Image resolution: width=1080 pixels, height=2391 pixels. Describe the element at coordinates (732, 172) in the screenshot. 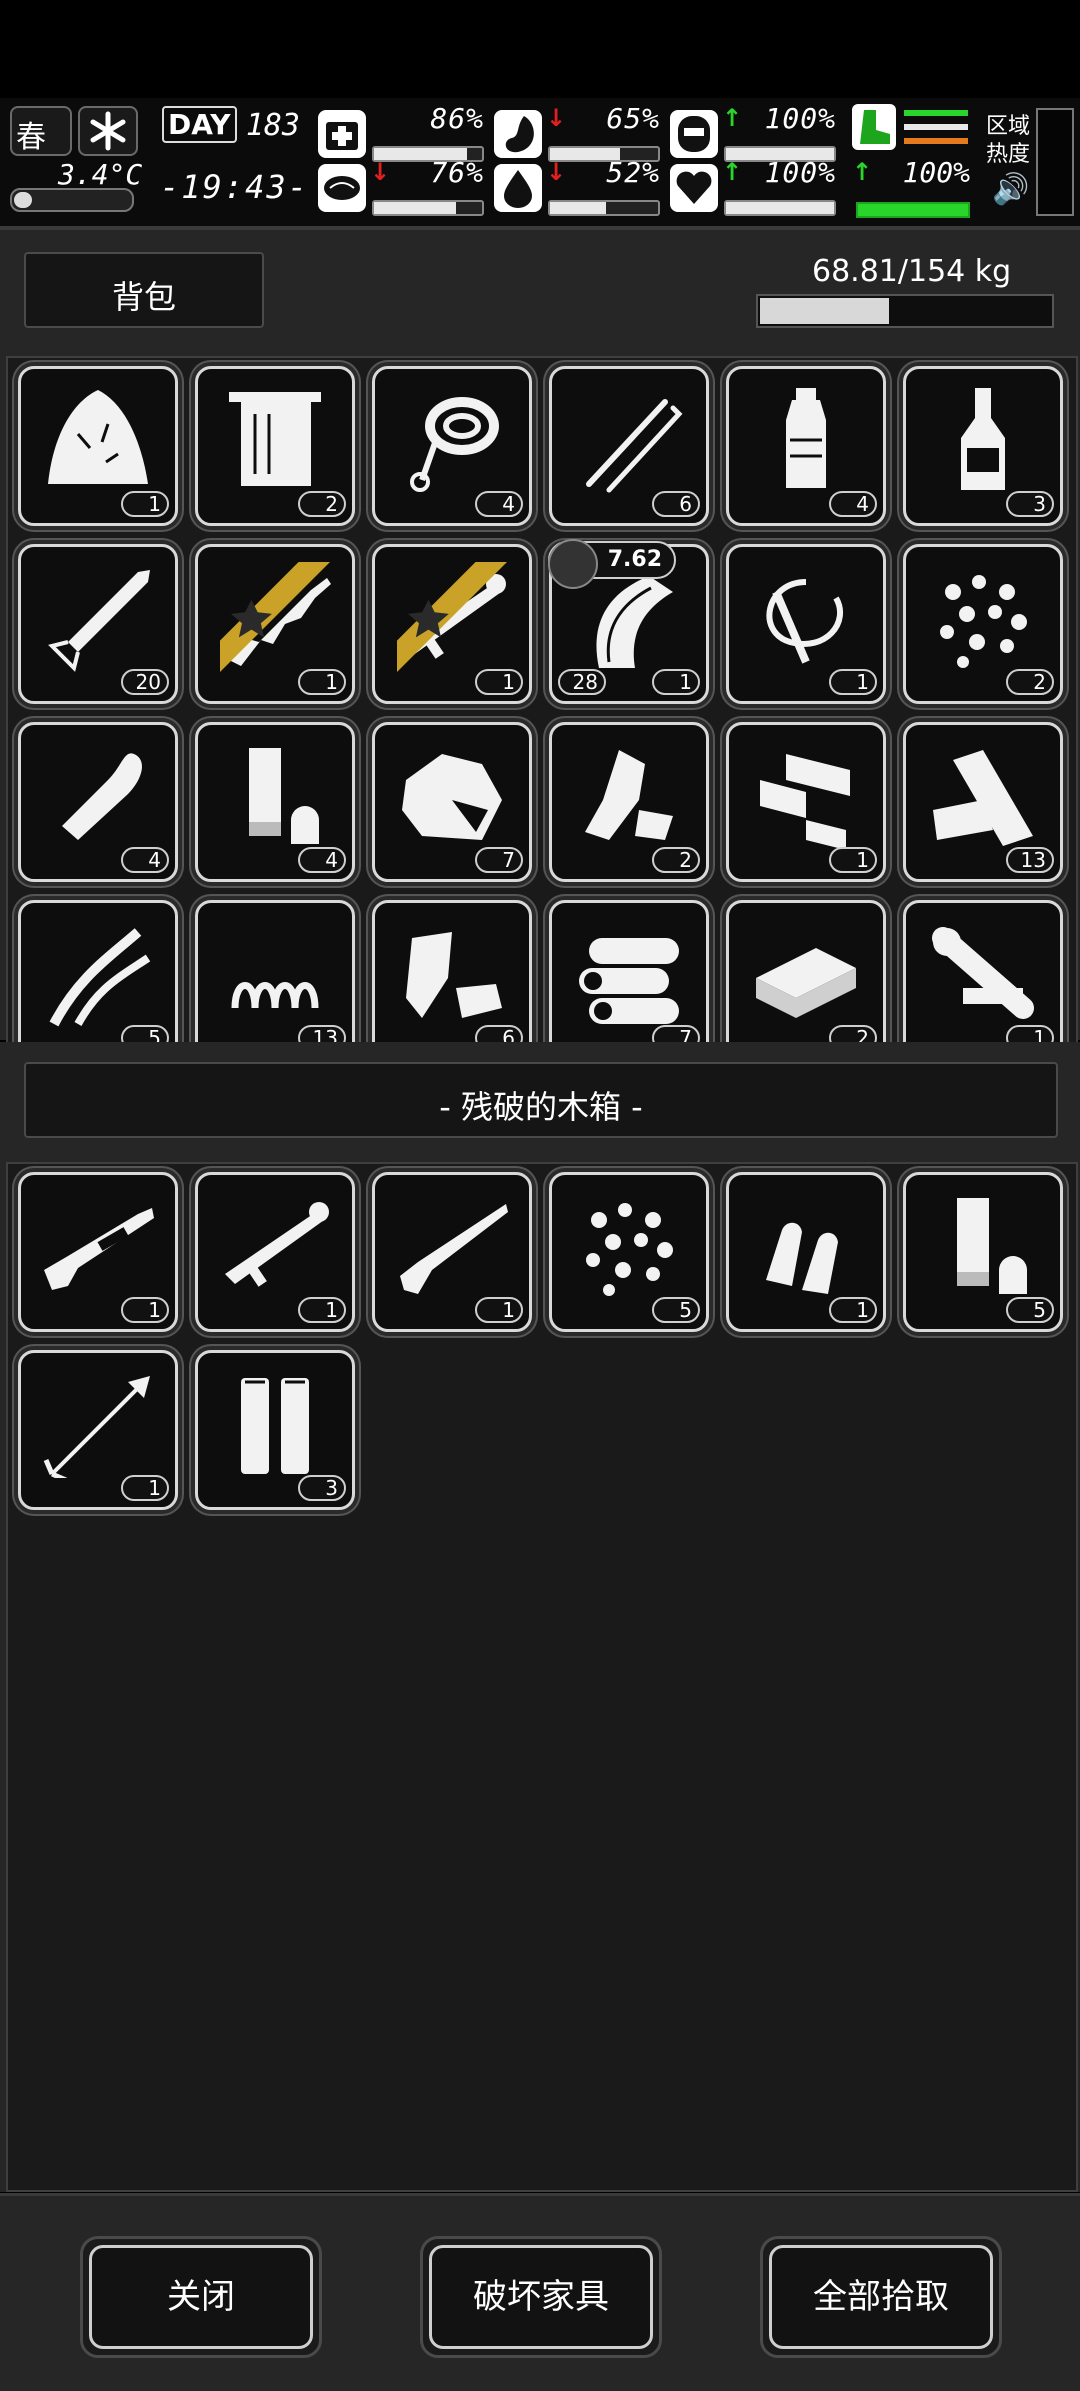

I see `heart-up-arrow: ↑` at that location.